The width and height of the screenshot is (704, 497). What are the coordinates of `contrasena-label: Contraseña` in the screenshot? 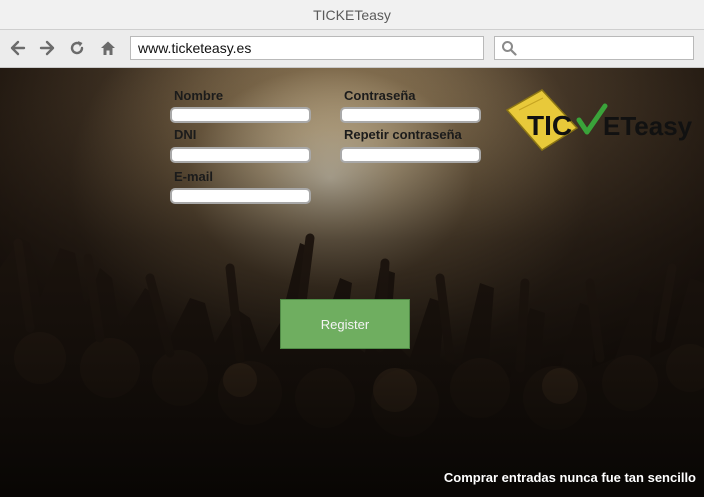 It's located at (380, 95).